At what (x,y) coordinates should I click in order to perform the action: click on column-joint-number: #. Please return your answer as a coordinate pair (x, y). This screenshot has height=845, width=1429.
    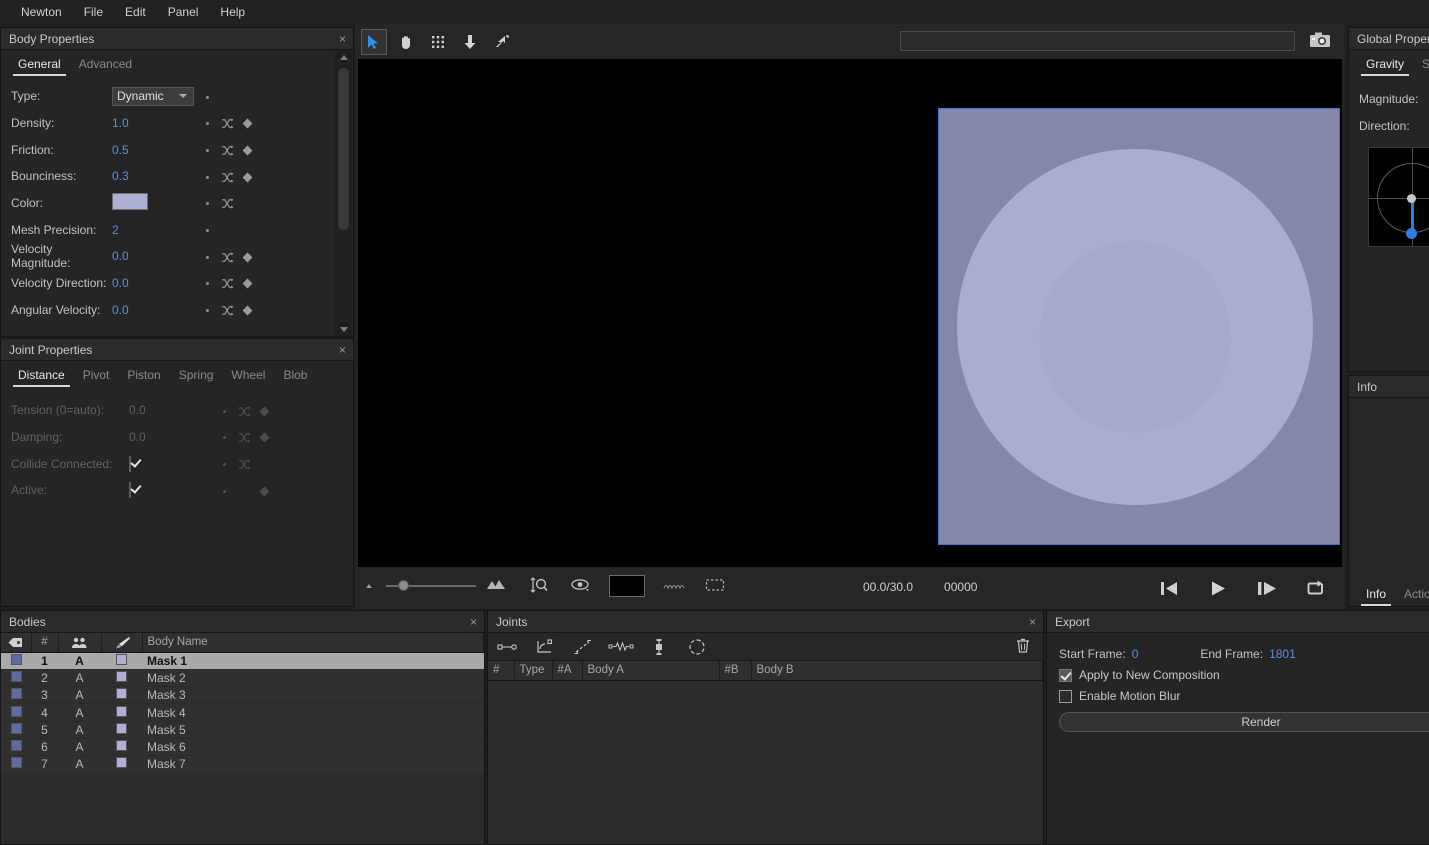
    Looking at the image, I should click on (501, 671).